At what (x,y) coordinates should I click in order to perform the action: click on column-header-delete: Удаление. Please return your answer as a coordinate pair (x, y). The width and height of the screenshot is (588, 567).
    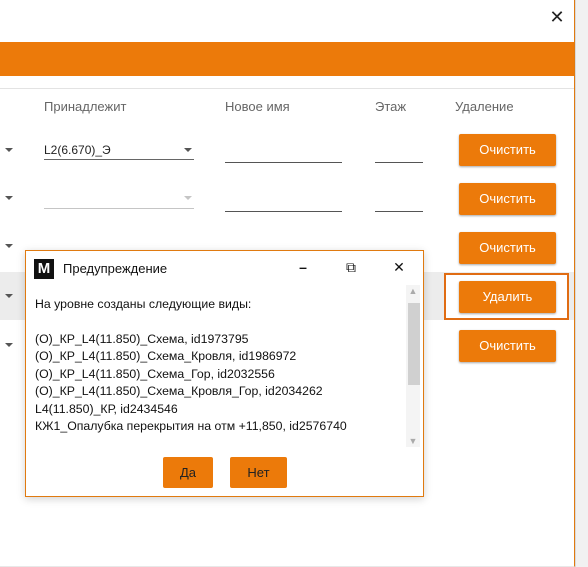
    Looking at the image, I should click on (484, 106).